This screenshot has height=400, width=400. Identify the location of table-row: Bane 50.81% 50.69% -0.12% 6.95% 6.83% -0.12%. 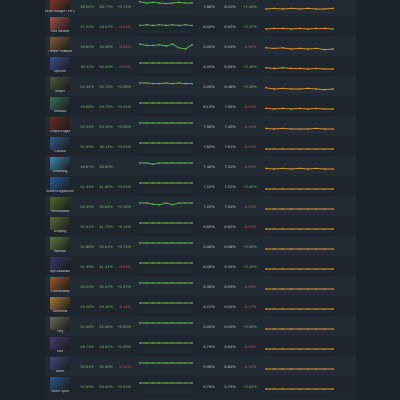
(200, 366).